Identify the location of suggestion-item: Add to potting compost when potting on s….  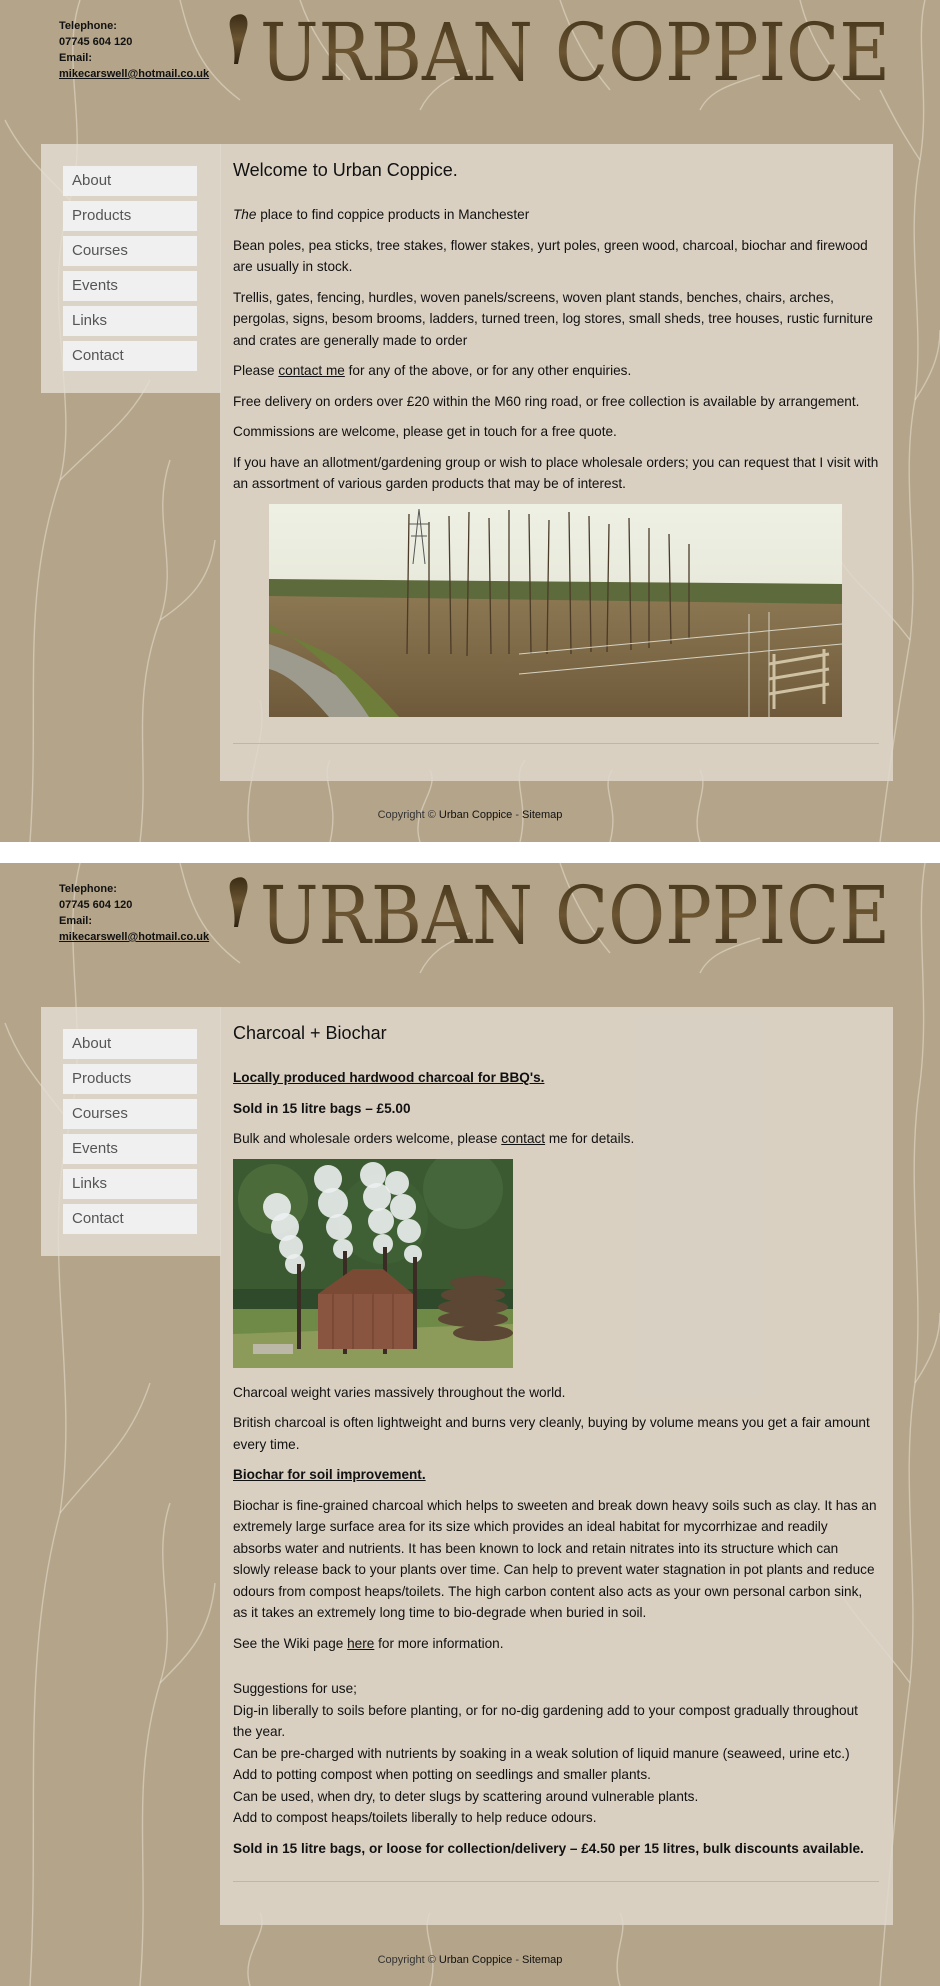
(442, 1774).